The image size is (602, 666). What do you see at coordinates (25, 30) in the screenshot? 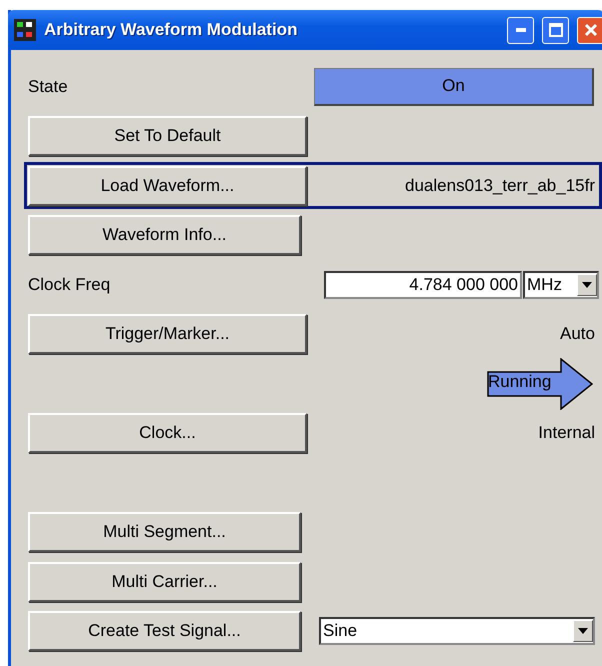
I see `app-icon` at bounding box center [25, 30].